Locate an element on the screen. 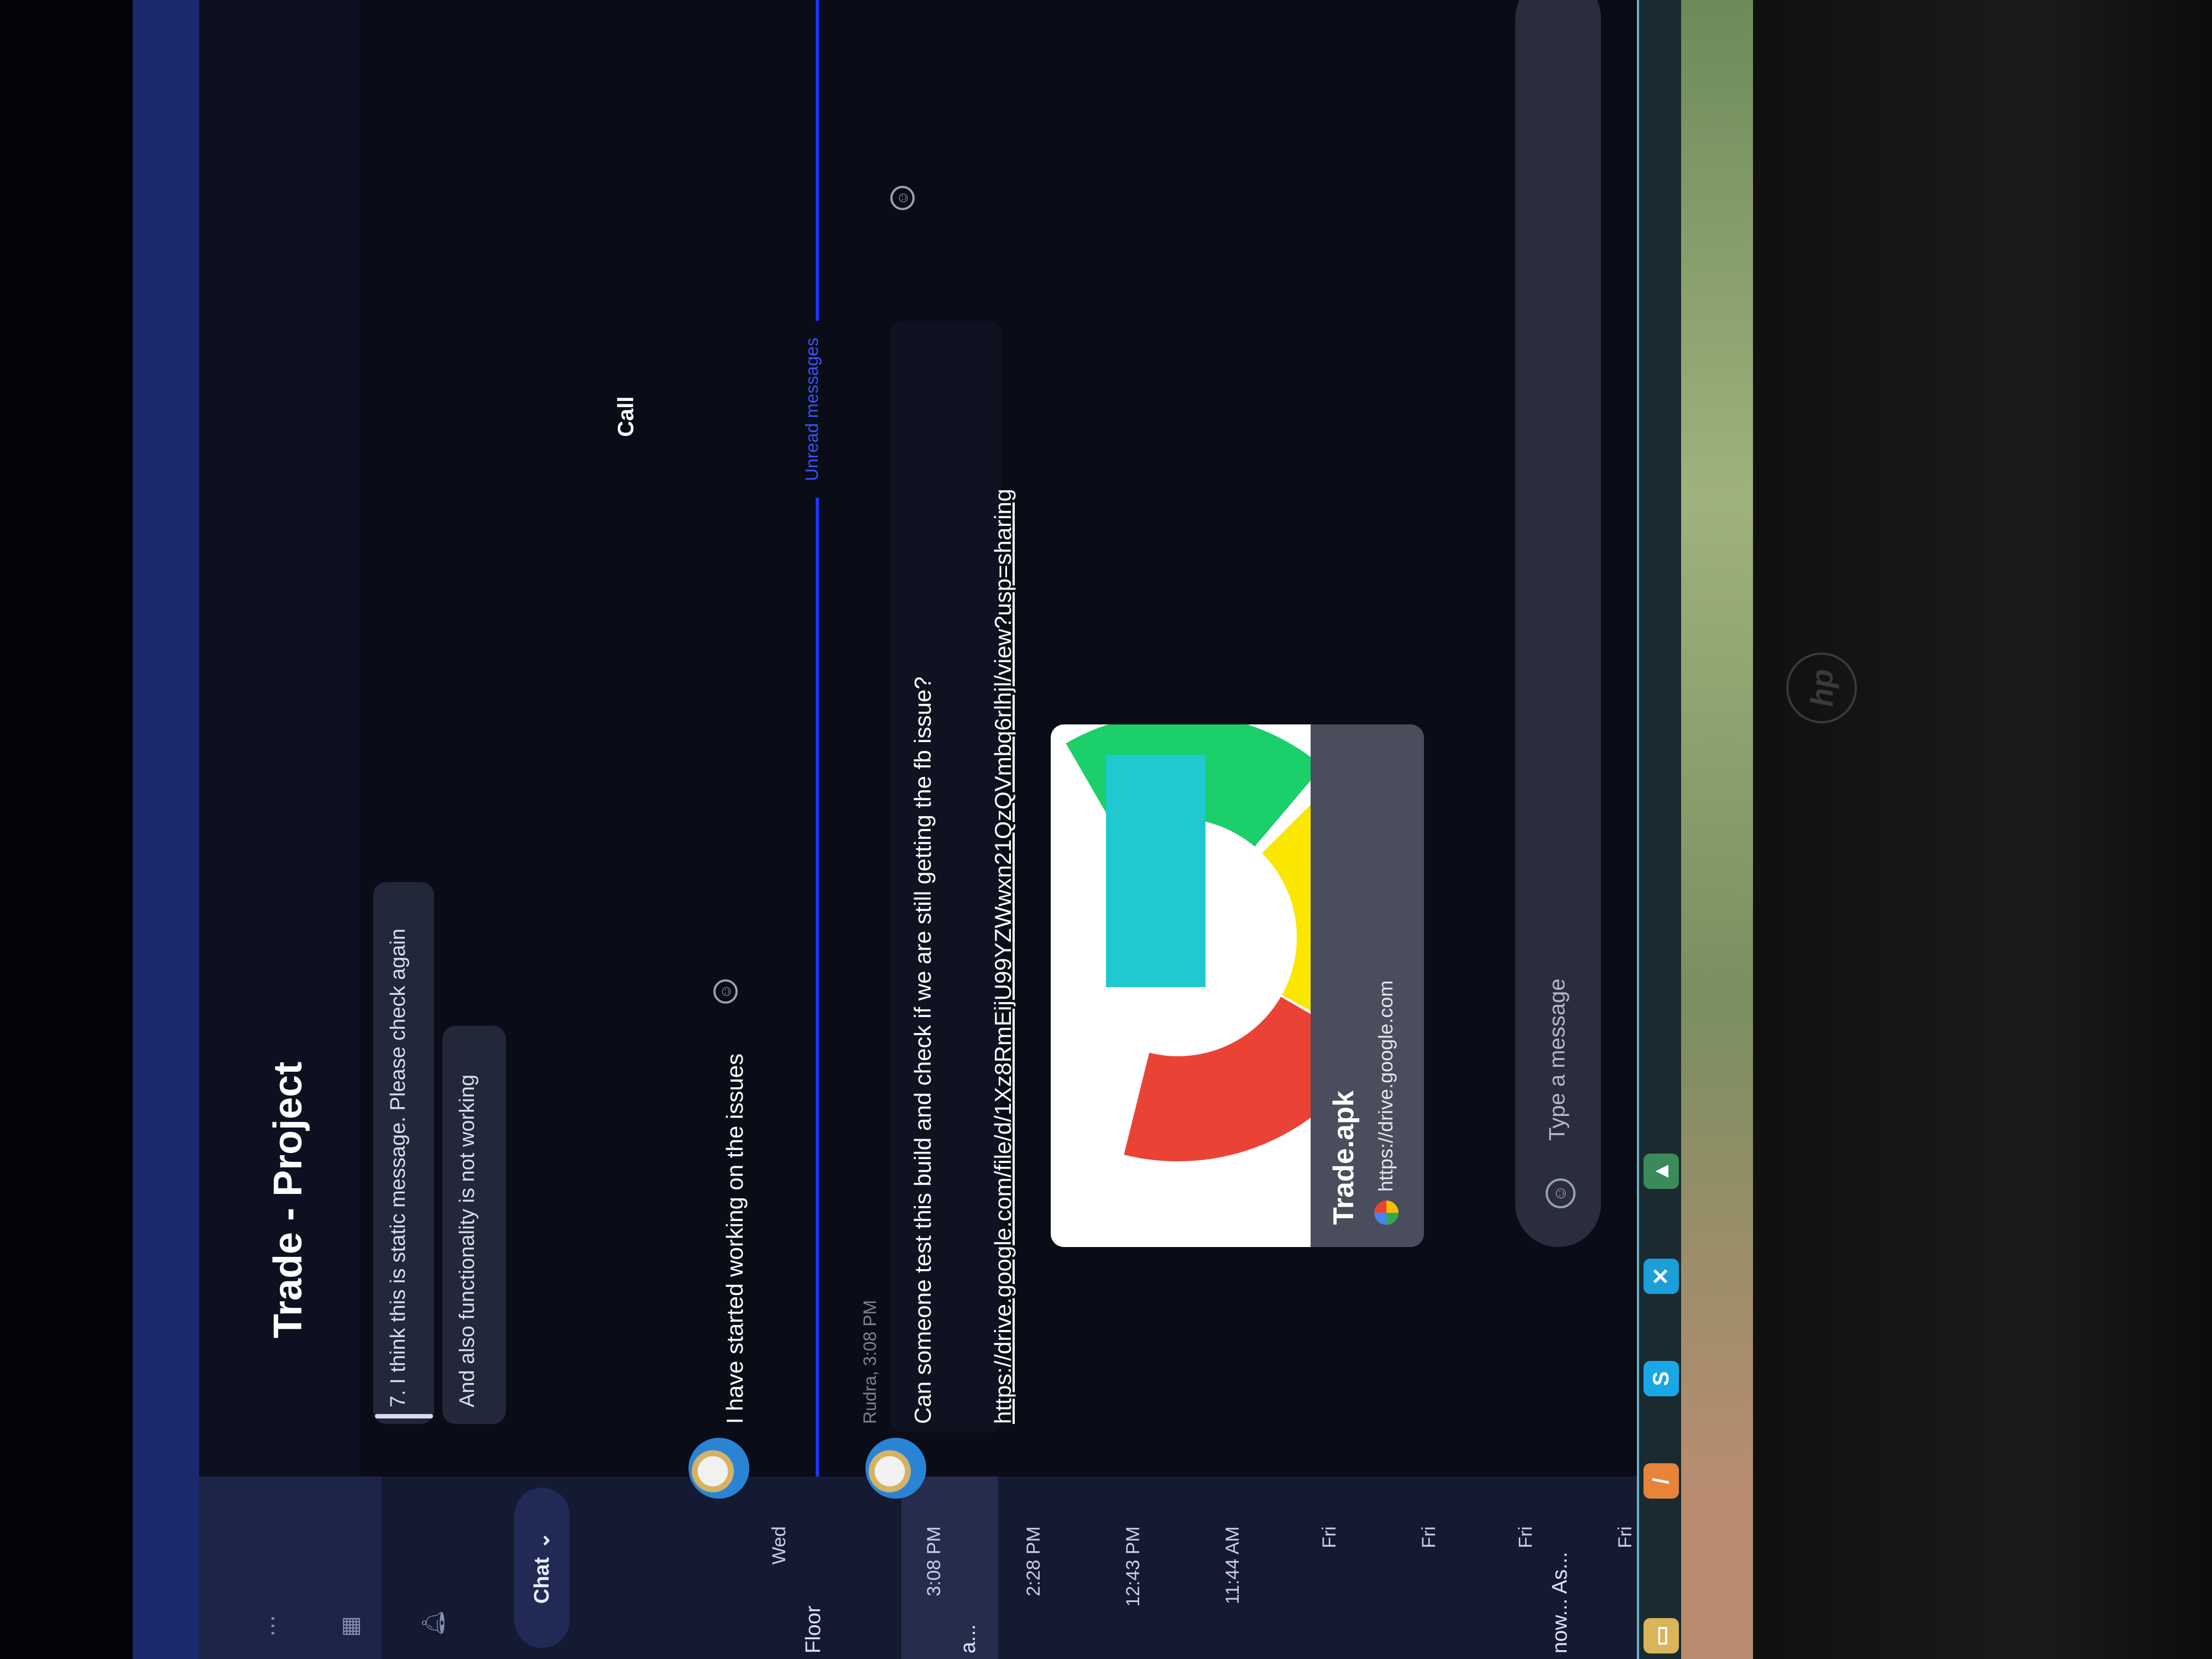 The height and width of the screenshot is (1659, 2212). background-plant is located at coordinates (1720, 830).